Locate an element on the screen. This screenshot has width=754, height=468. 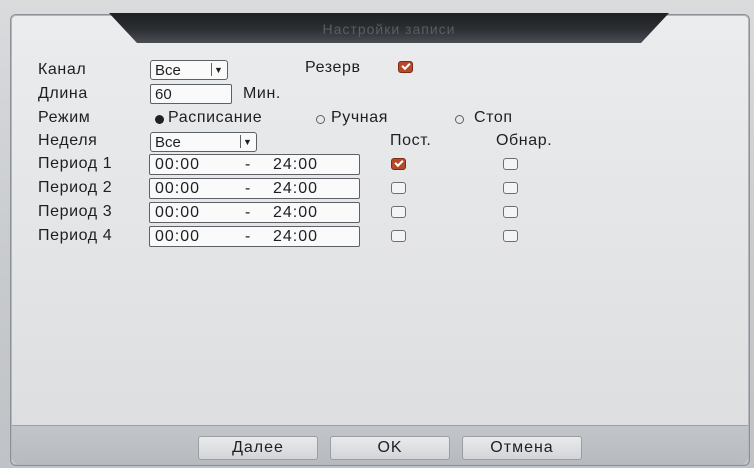
period-3-end: 24:00 is located at coordinates (295, 213).